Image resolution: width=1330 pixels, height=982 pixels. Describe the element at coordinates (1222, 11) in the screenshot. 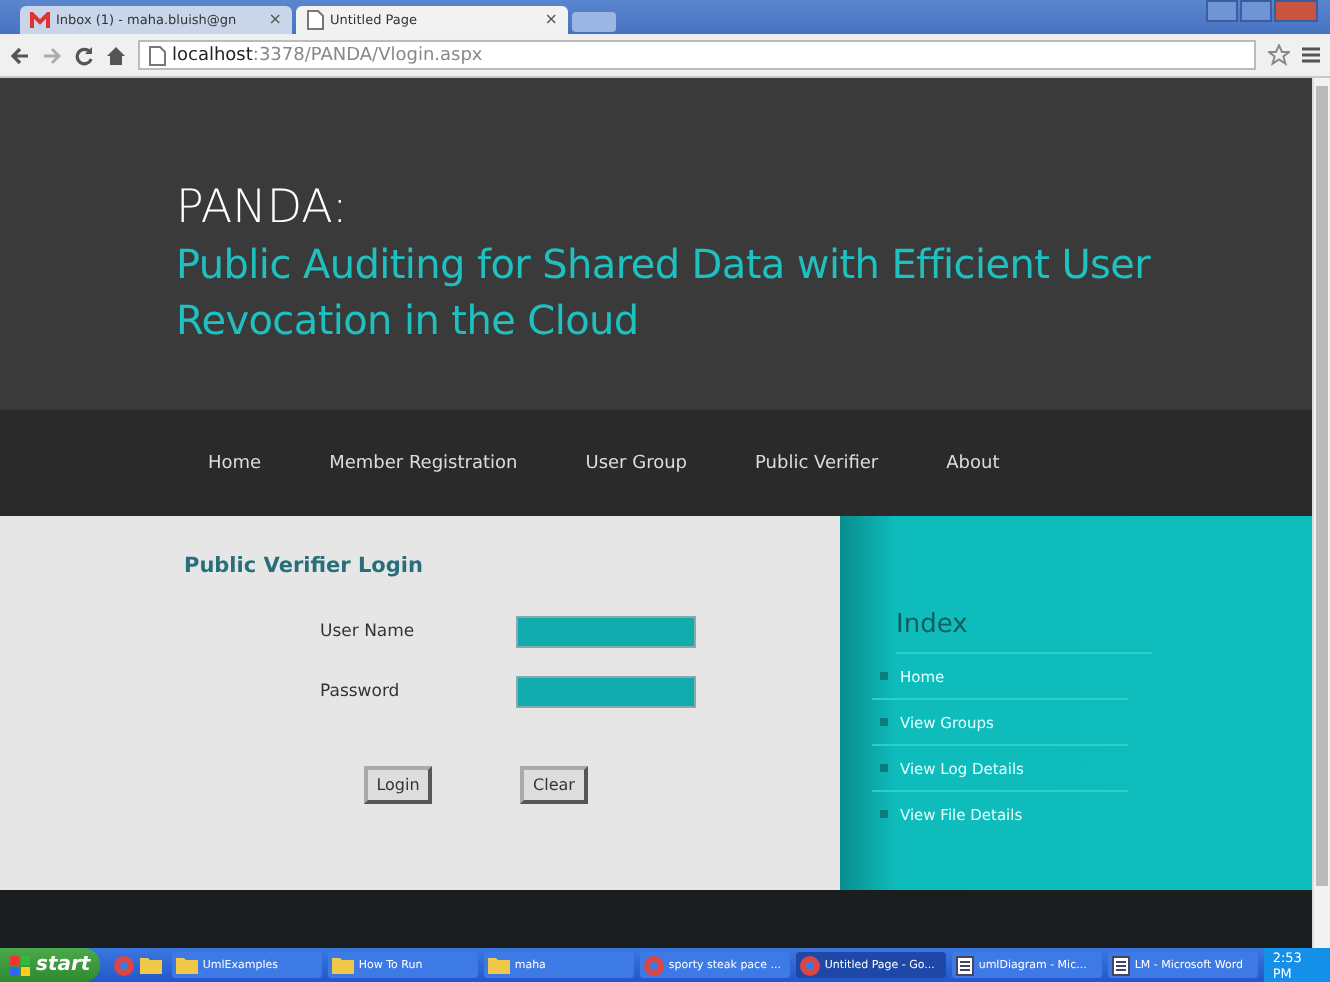

I see `minimize-button` at that location.